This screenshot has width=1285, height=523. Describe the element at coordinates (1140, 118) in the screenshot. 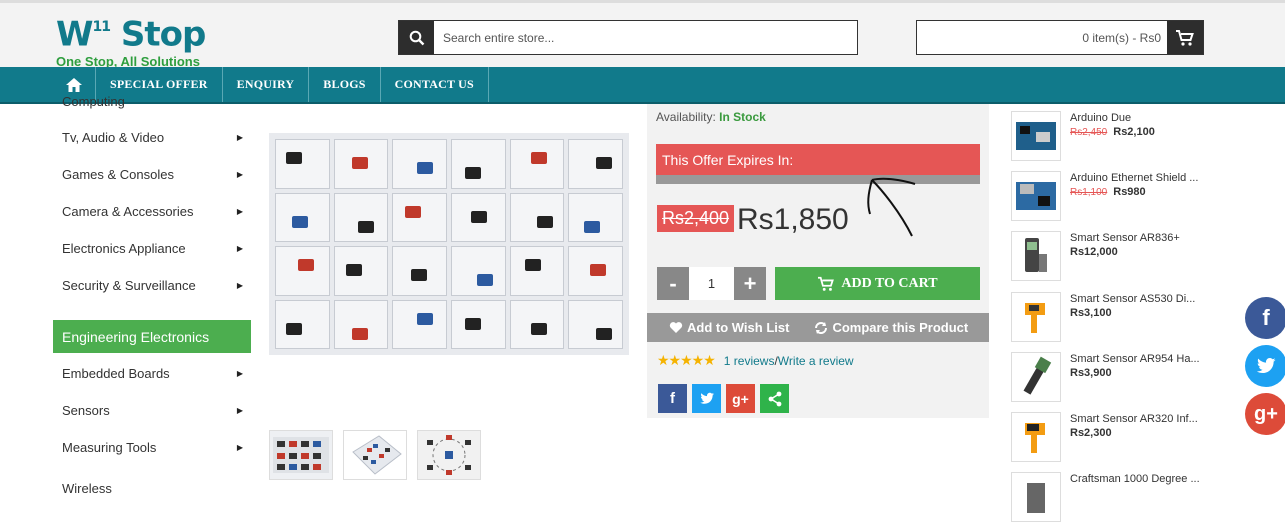

I see `related-product-name: Arduino Due` at that location.